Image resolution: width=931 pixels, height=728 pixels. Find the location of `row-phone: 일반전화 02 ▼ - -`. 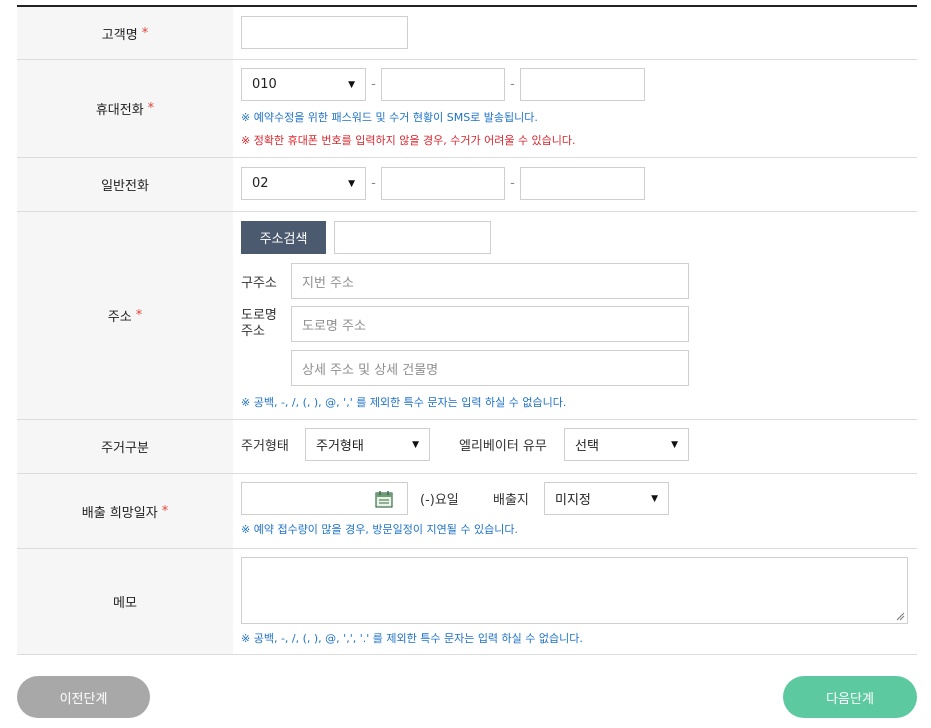

row-phone: 일반전화 02 ▼ - - is located at coordinates (467, 185).